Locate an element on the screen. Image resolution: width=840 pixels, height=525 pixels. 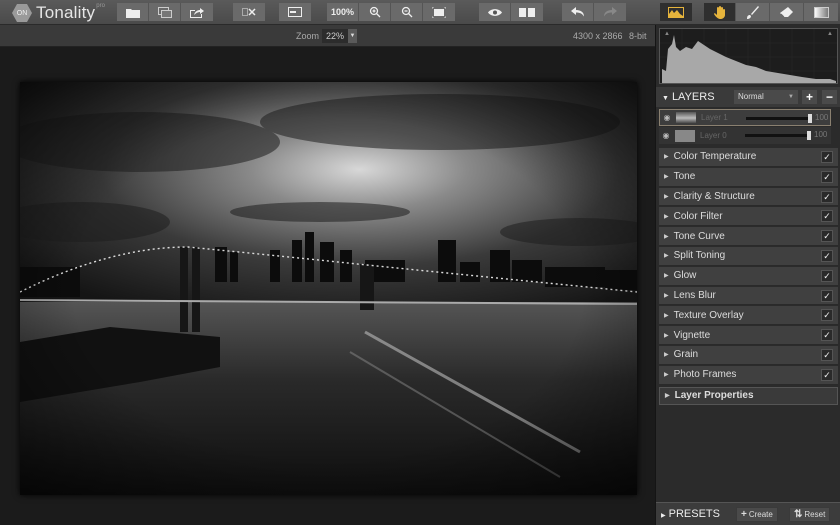
blend-mode-select: Normal ▼ is located at coordinates (766, 97).